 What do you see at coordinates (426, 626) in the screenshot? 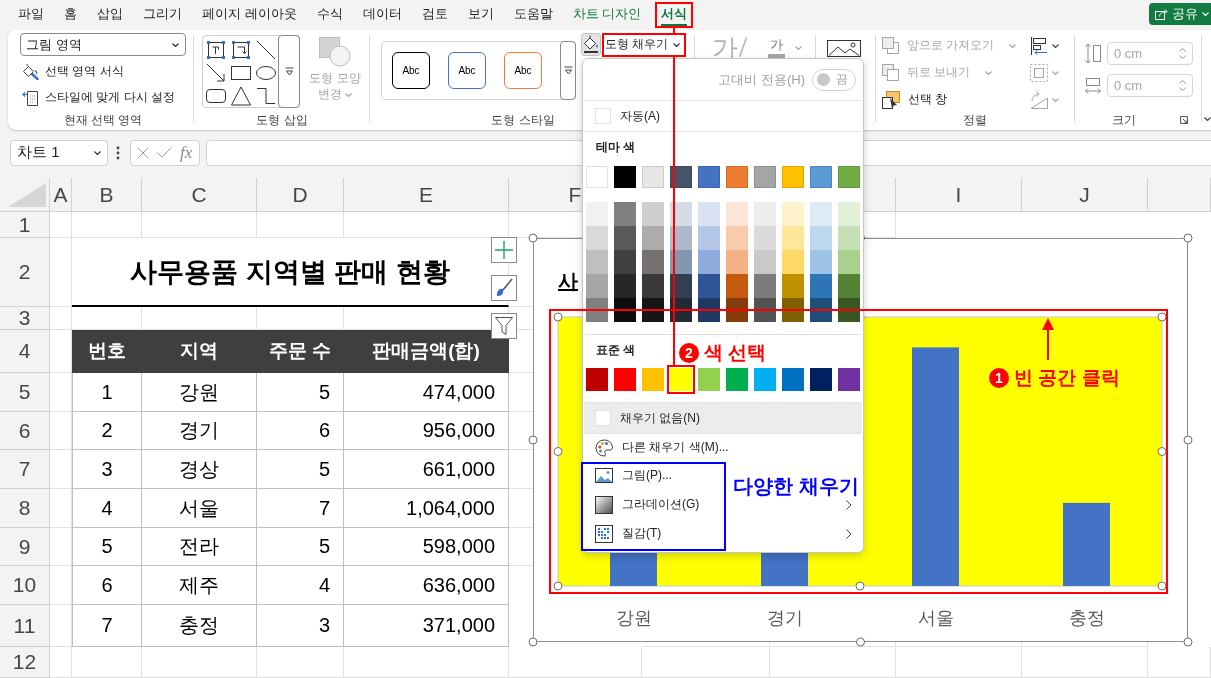
I see `table-cell: 371,000` at bounding box center [426, 626].